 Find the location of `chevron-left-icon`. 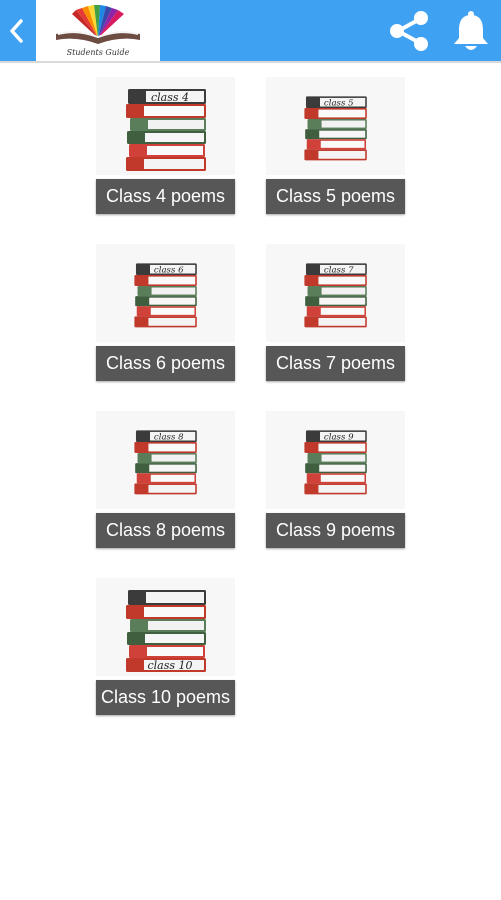

chevron-left-icon is located at coordinates (16, 30).